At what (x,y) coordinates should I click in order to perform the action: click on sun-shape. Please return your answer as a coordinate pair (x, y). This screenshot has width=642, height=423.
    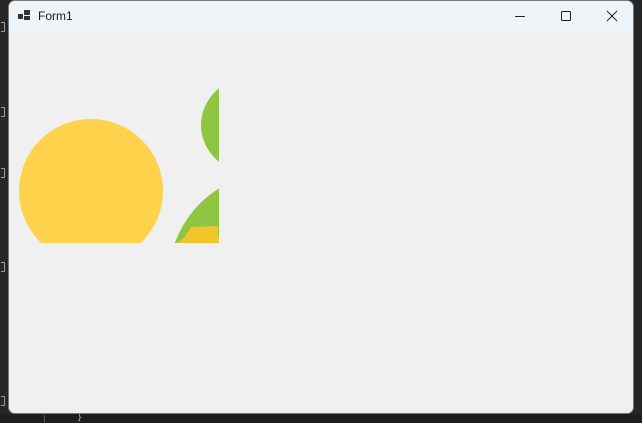
    Looking at the image, I should click on (91, 181).